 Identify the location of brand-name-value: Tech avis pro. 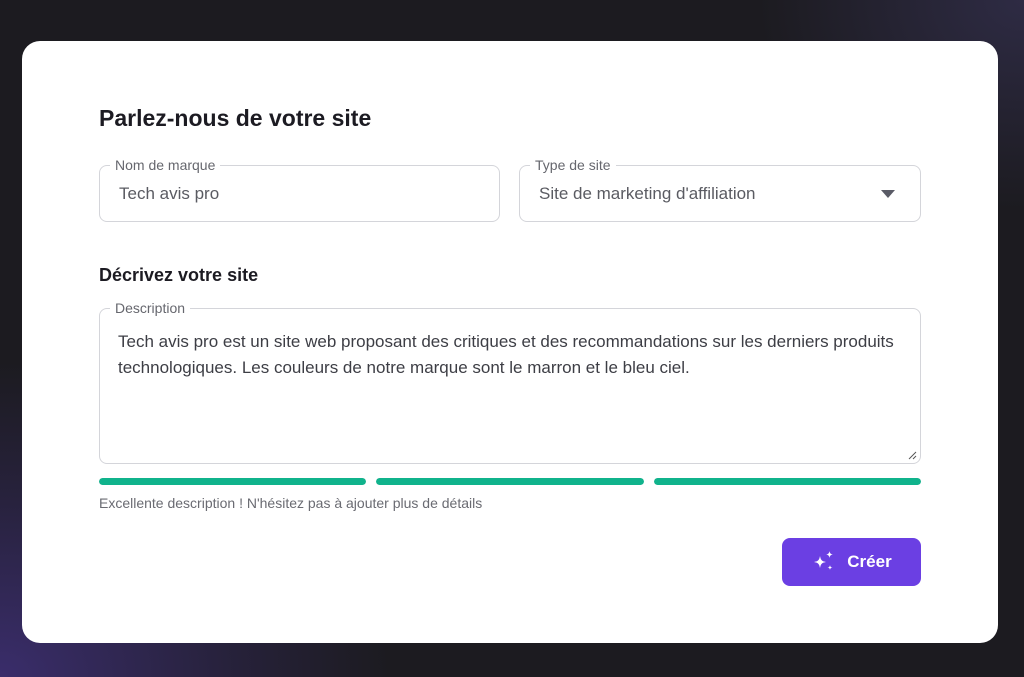
(169, 194).